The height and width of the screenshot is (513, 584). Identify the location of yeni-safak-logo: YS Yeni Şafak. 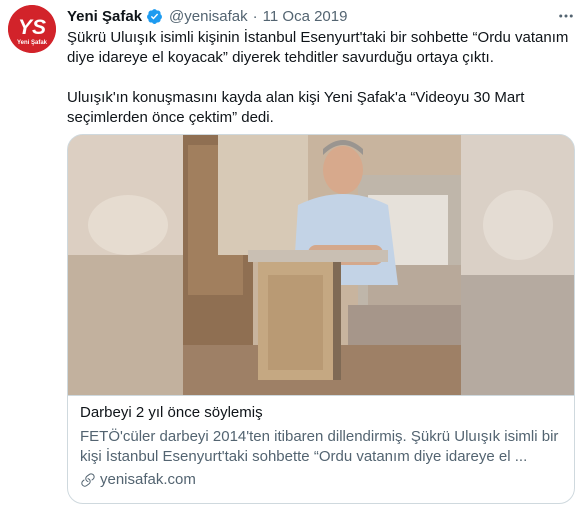
(32, 29).